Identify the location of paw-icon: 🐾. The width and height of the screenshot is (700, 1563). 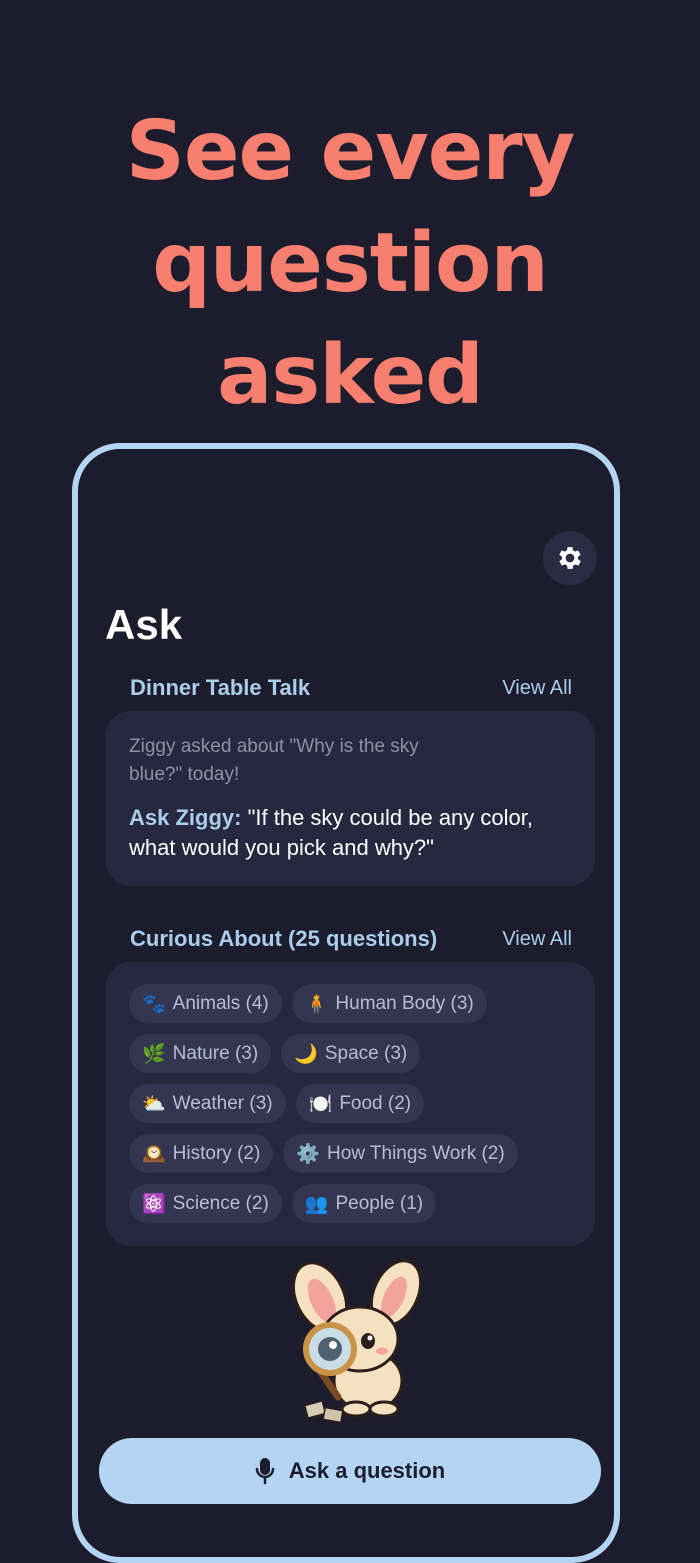
(154, 1004).